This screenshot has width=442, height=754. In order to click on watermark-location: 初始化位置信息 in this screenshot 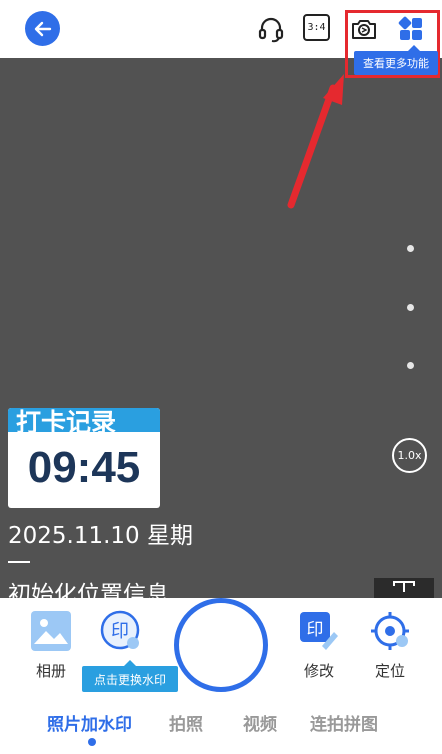, I will do `click(88, 590)`.